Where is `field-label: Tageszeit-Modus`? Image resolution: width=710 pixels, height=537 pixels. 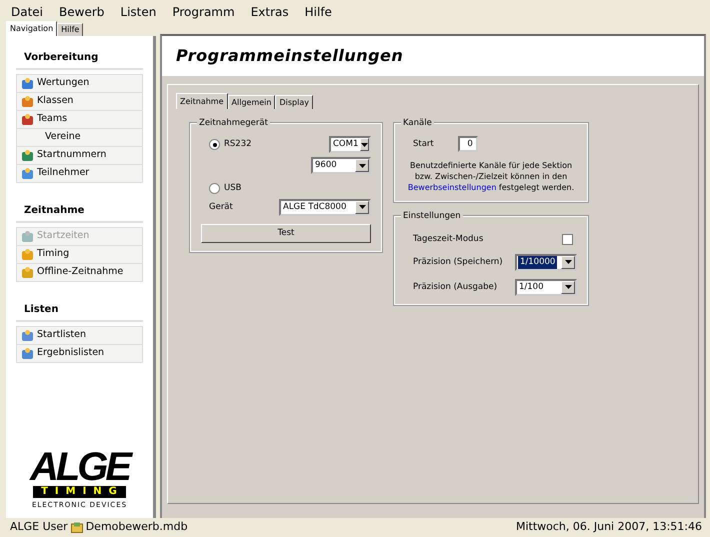 field-label: Tageszeit-Modus is located at coordinates (448, 239).